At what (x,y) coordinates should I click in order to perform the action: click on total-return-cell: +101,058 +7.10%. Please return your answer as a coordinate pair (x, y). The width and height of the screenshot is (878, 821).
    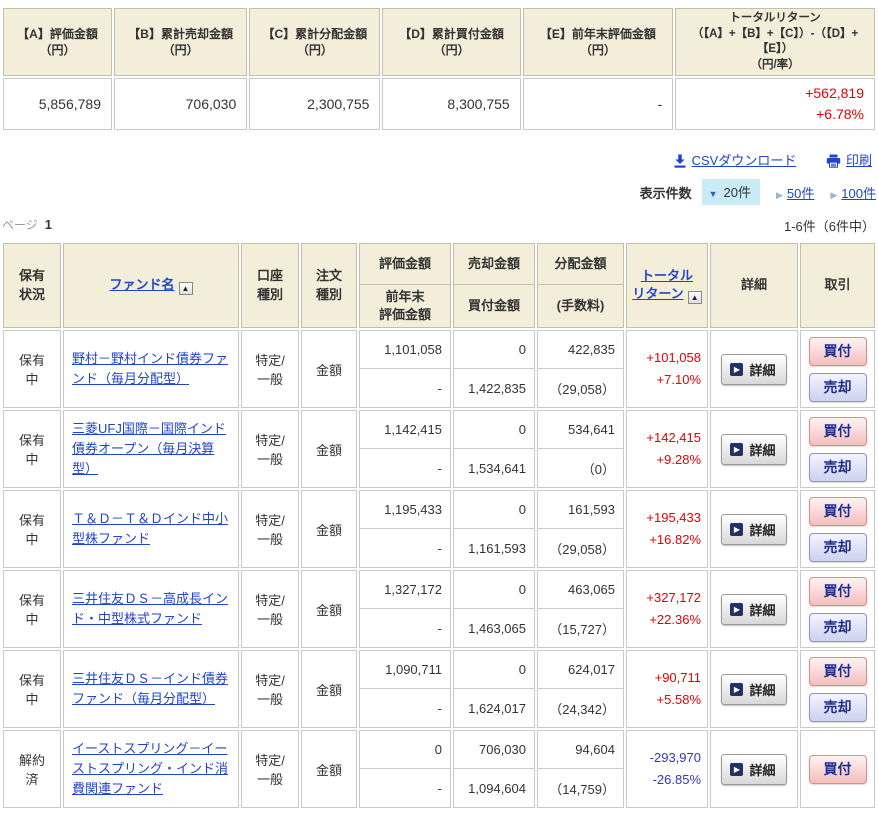
    Looking at the image, I should click on (667, 369).